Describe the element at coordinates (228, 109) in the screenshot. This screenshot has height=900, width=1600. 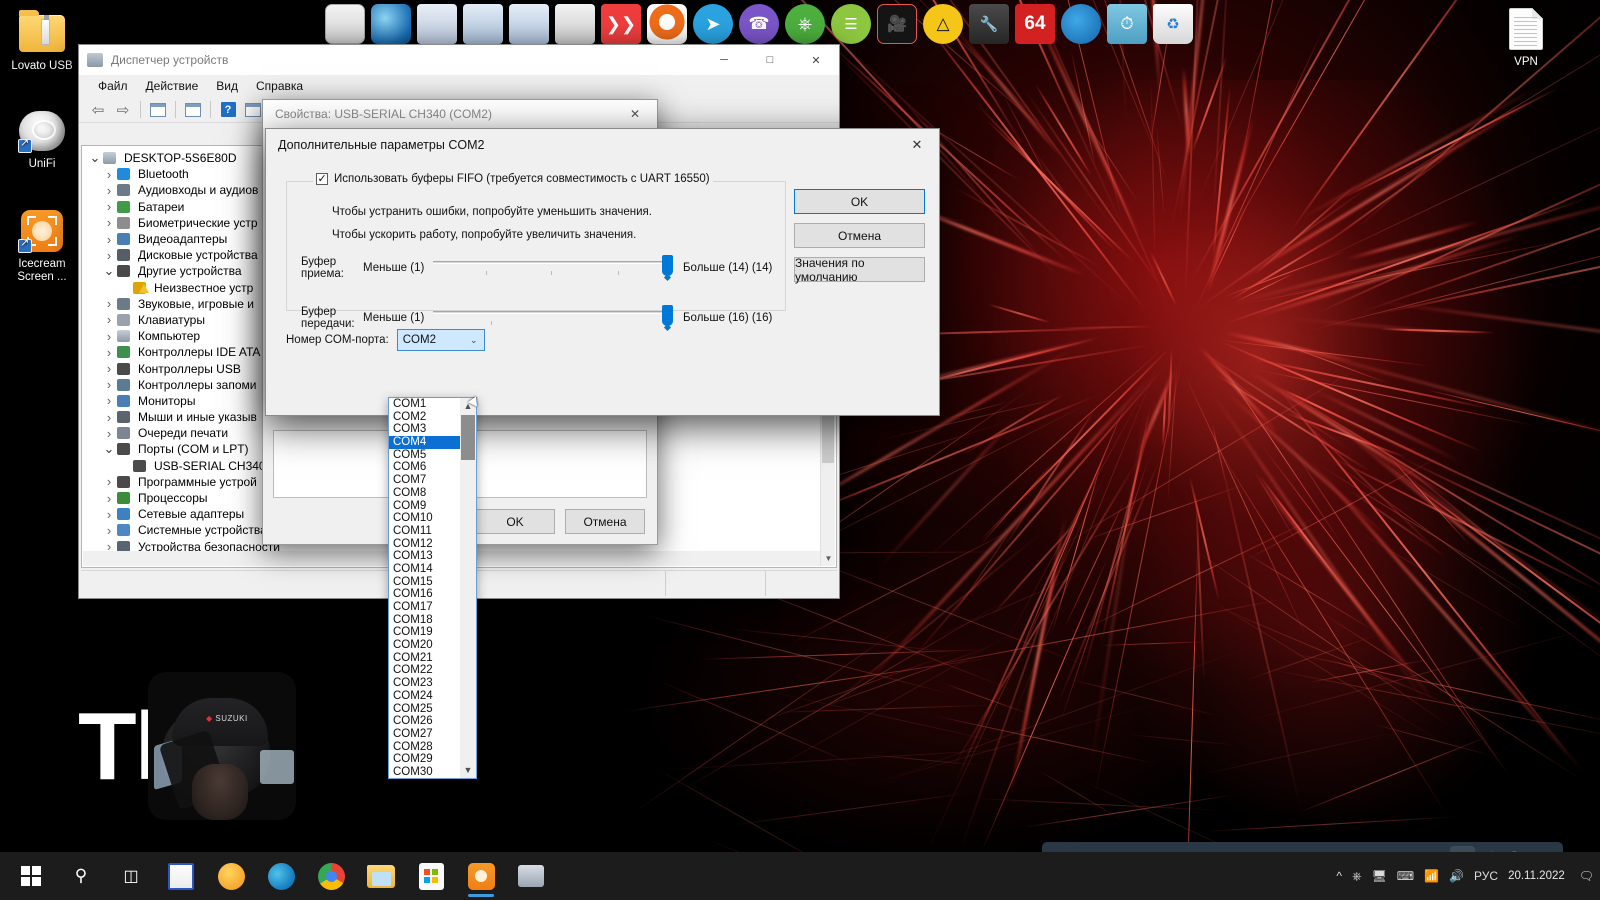
I see `help-icon: ?` at that location.